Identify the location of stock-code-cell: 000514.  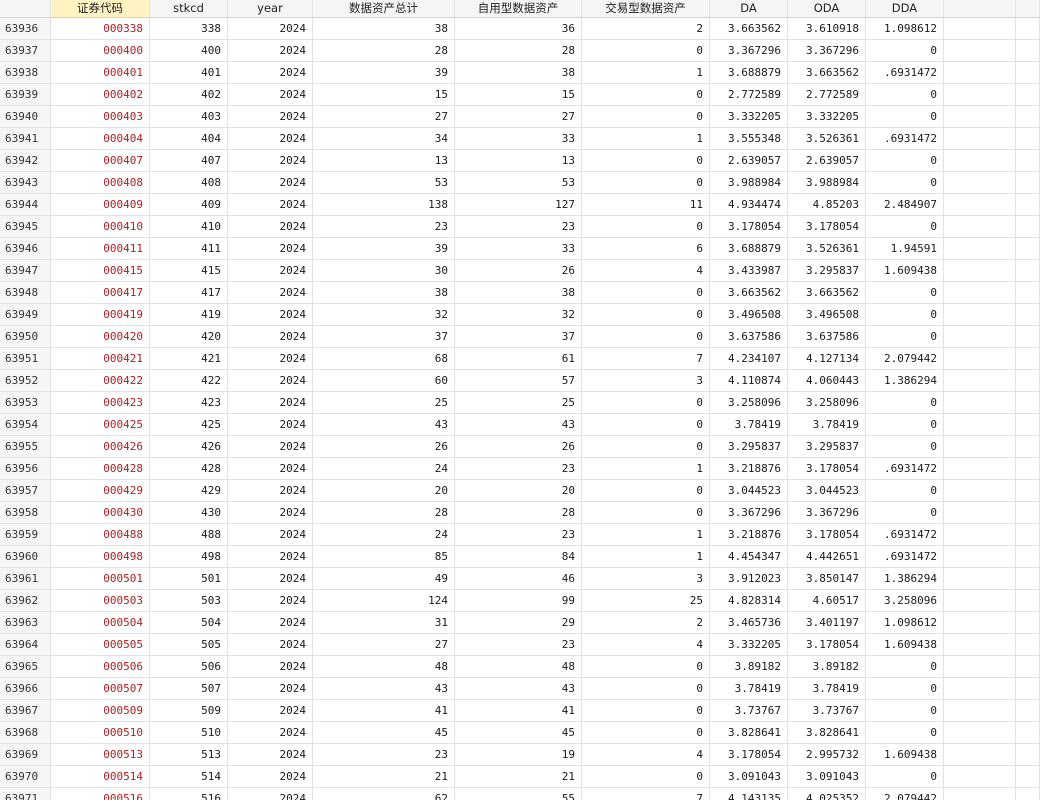
(100, 777).